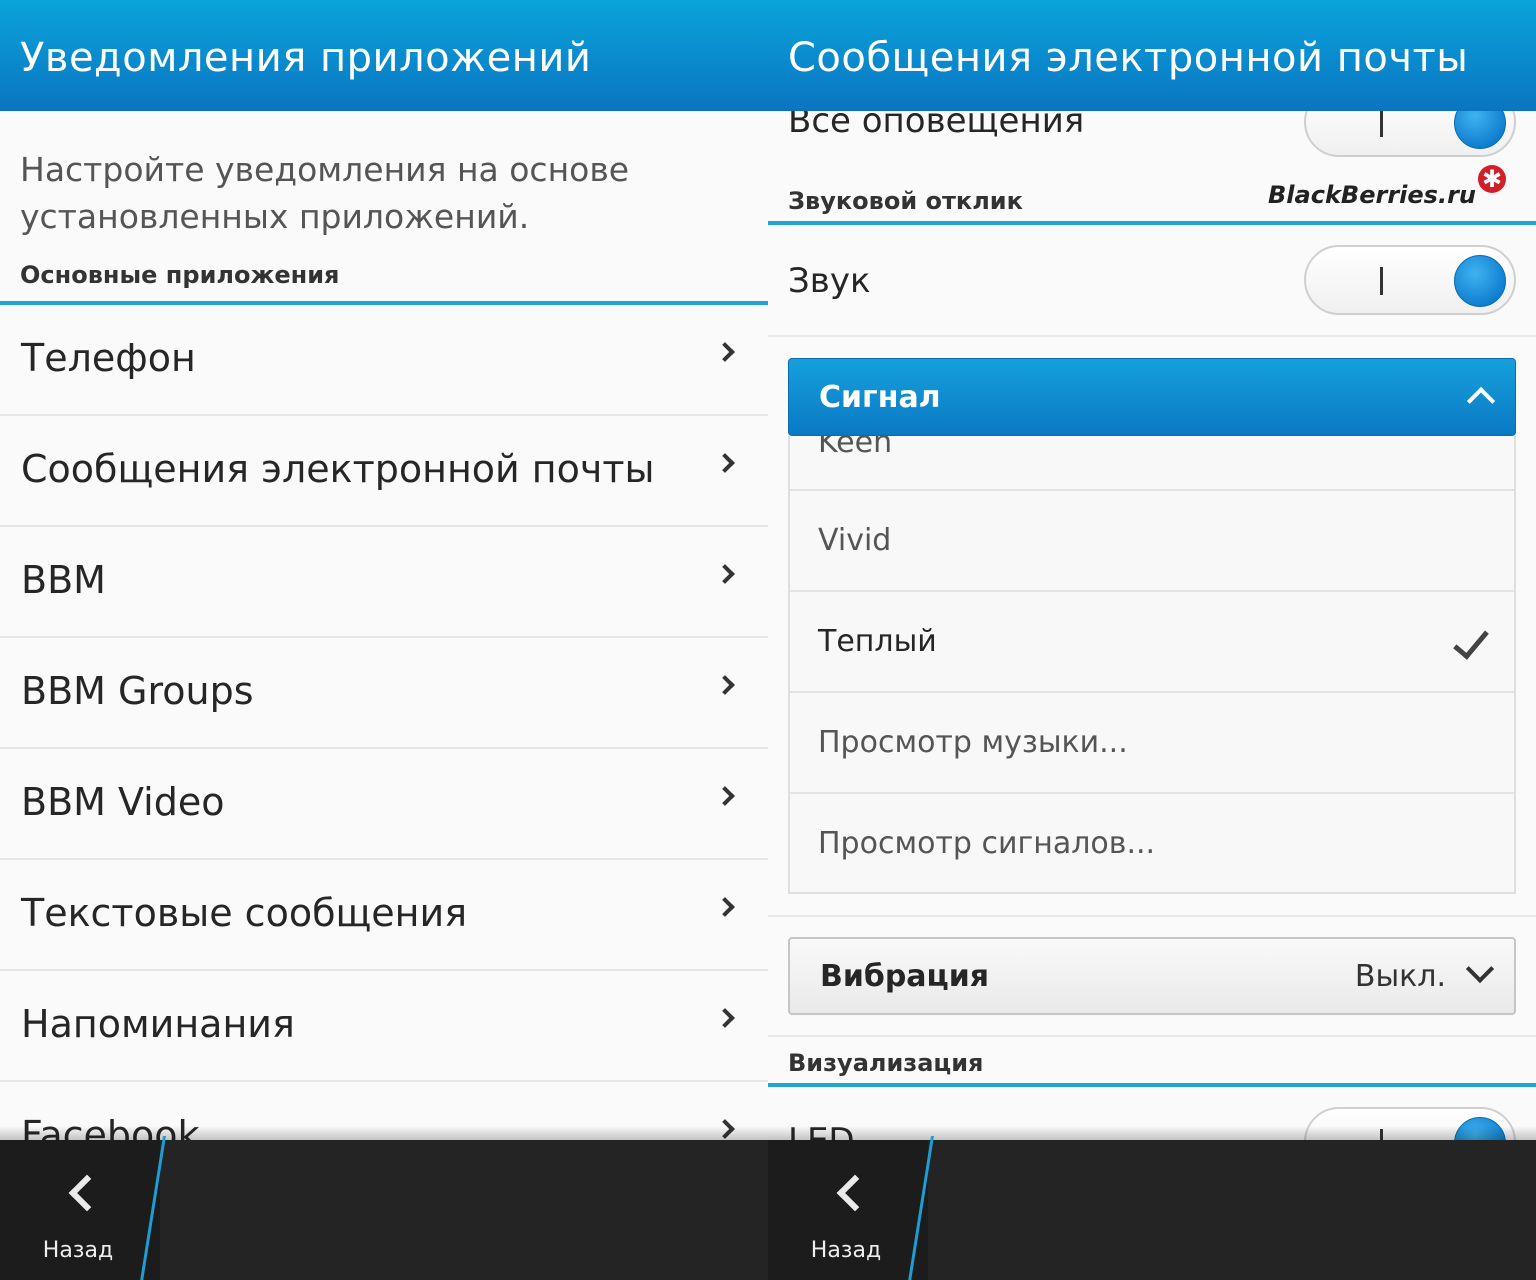 This screenshot has height=1280, width=1536. I want to click on list-item-label: BBM Groups, so click(137, 691).